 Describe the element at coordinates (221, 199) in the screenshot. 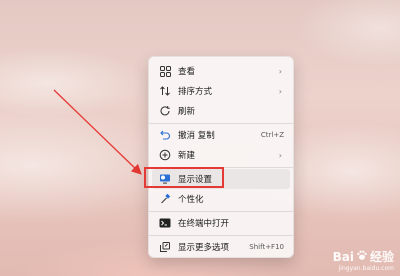

I see `menu-item-personalize: 个性化` at that location.